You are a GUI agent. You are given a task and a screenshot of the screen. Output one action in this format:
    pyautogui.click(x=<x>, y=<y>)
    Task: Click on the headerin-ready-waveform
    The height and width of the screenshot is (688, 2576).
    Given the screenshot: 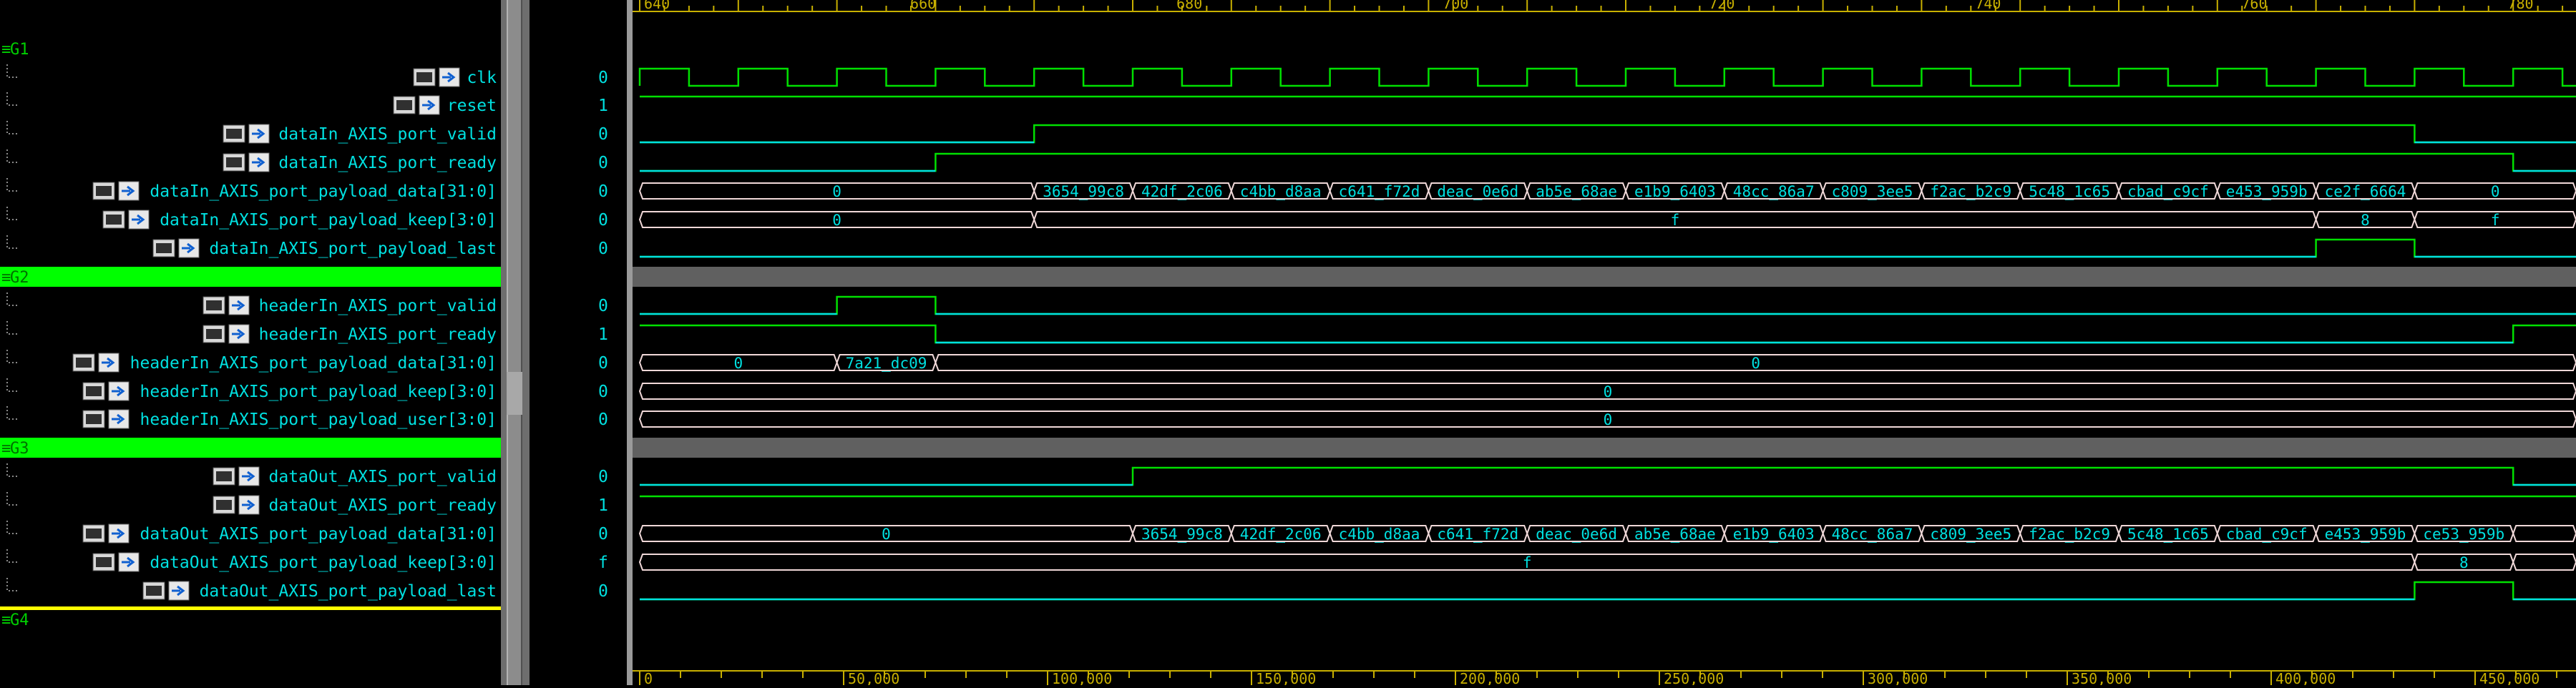 What is the action you would take?
    pyautogui.click(x=1608, y=334)
    